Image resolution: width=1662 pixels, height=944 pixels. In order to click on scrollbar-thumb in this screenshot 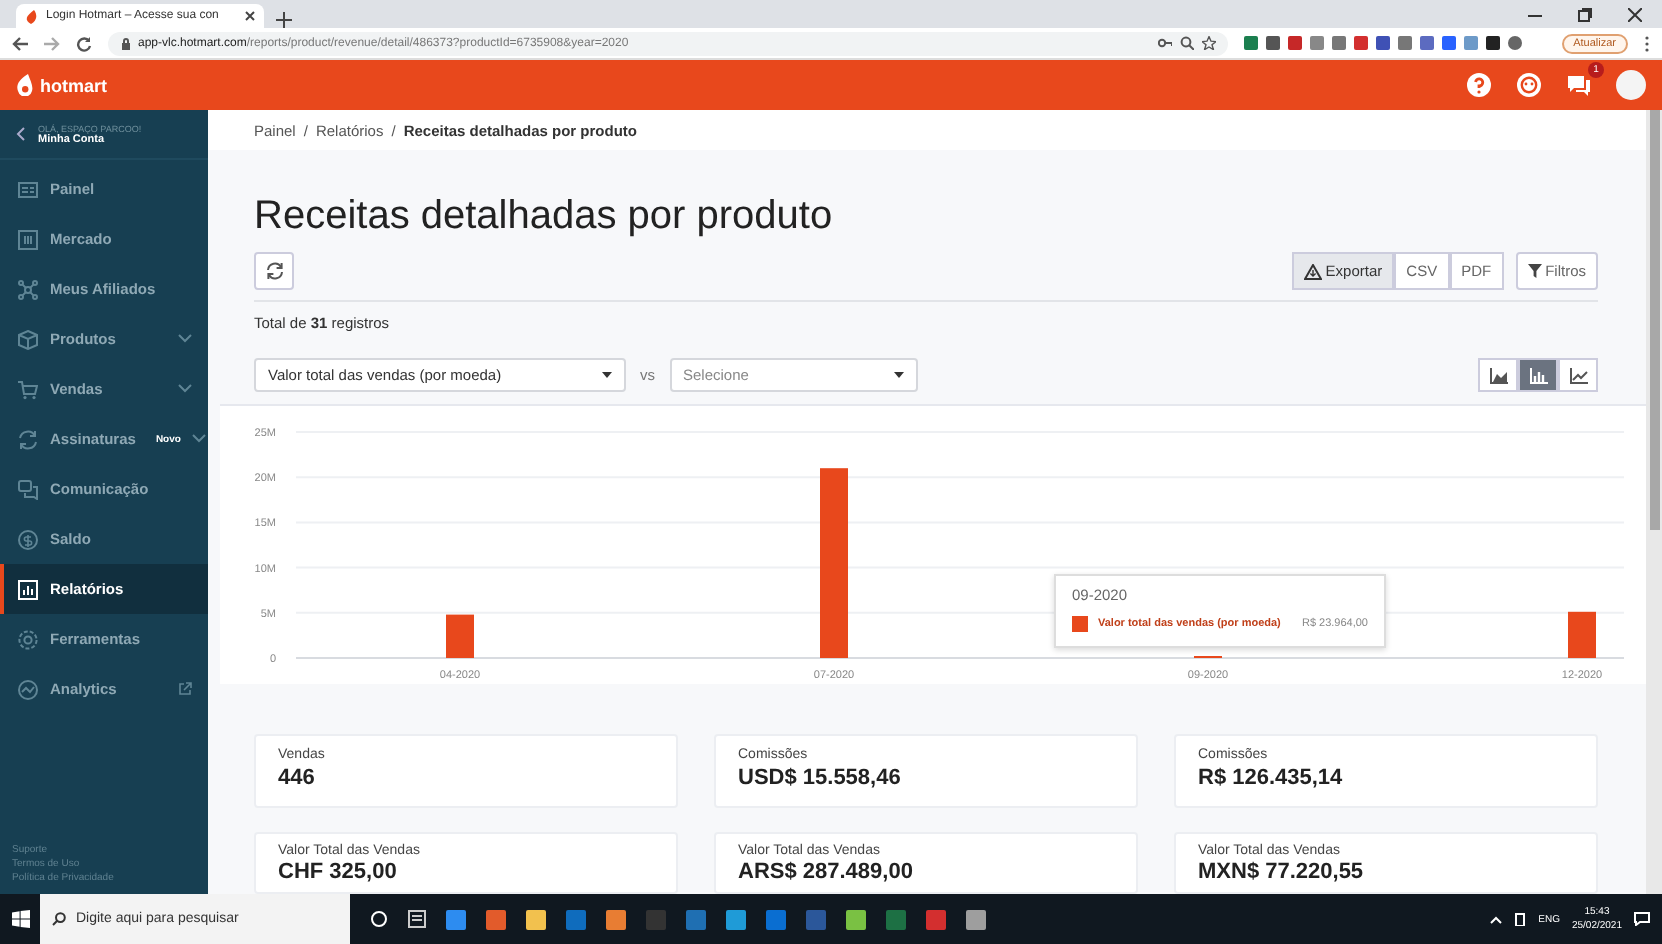, I will do `click(1654, 320)`.